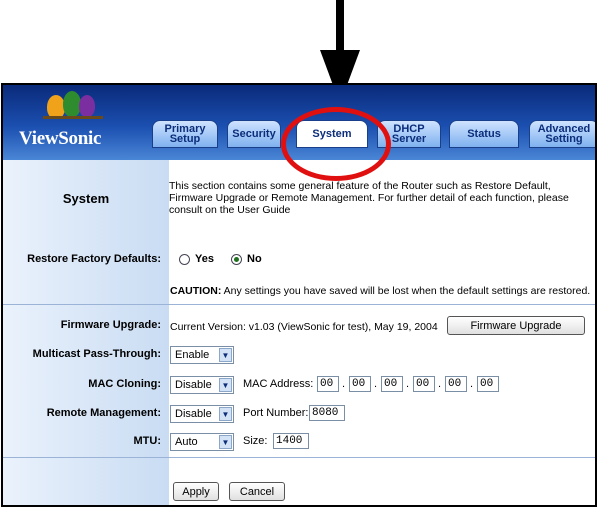 The image size is (599, 511). What do you see at coordinates (276, 413) in the screenshot?
I see `port-number-label: Port Number:` at bounding box center [276, 413].